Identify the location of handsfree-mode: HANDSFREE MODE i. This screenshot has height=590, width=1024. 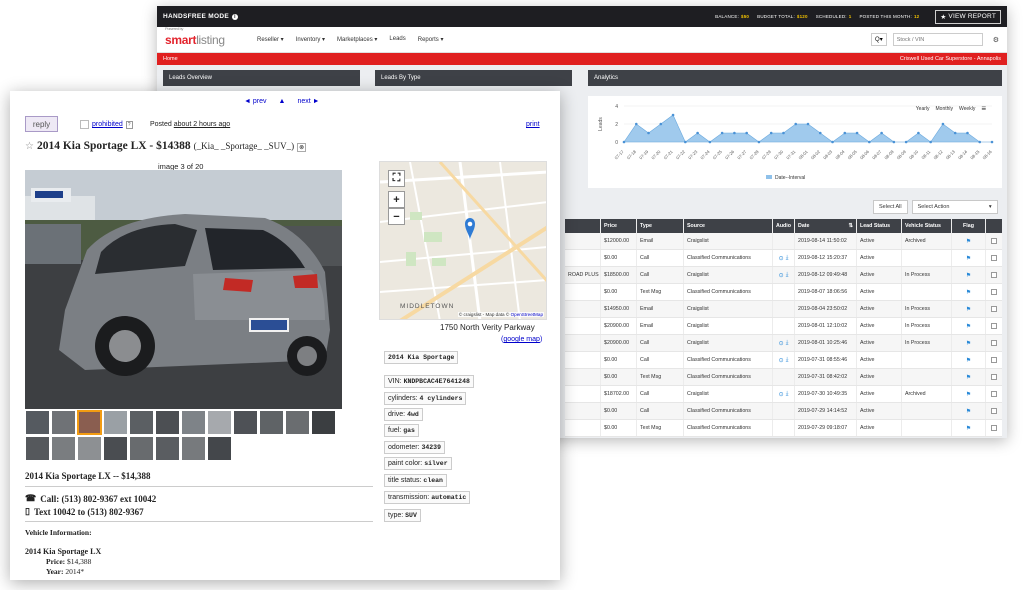
(200, 16).